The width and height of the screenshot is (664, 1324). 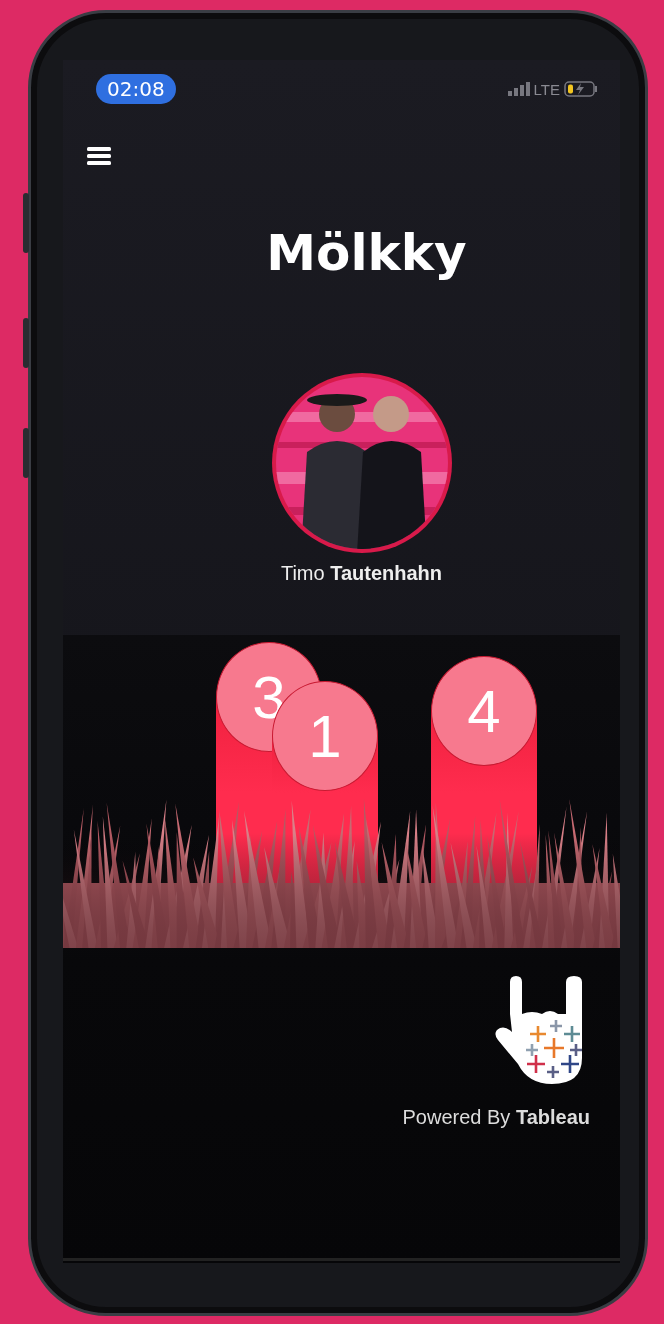 I want to click on signal-icon, so click(x=518, y=89).